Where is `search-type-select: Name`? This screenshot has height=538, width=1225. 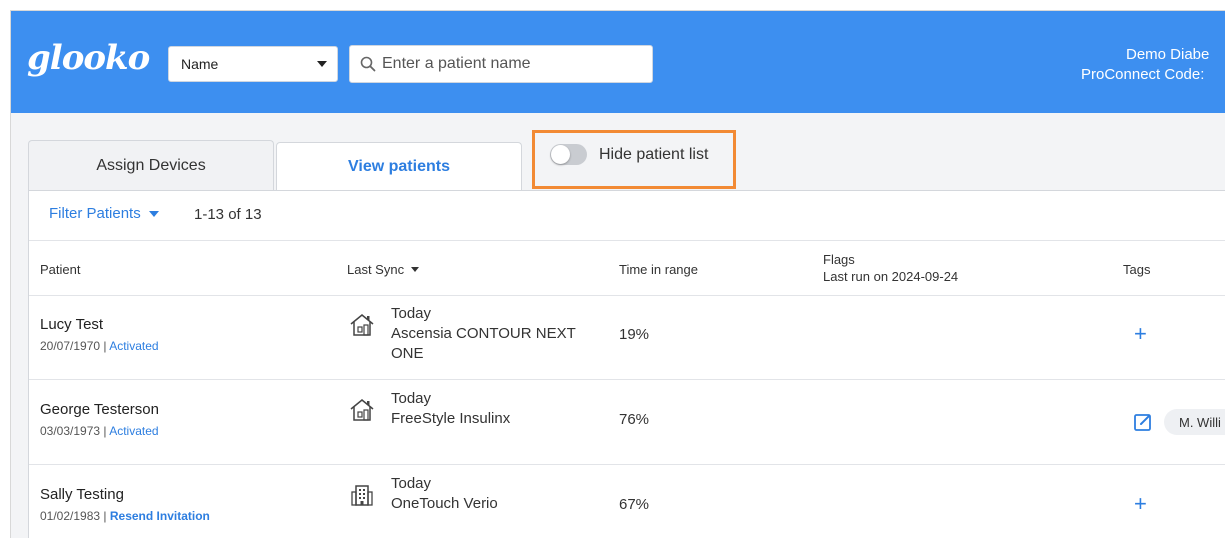 search-type-select: Name is located at coordinates (253, 64).